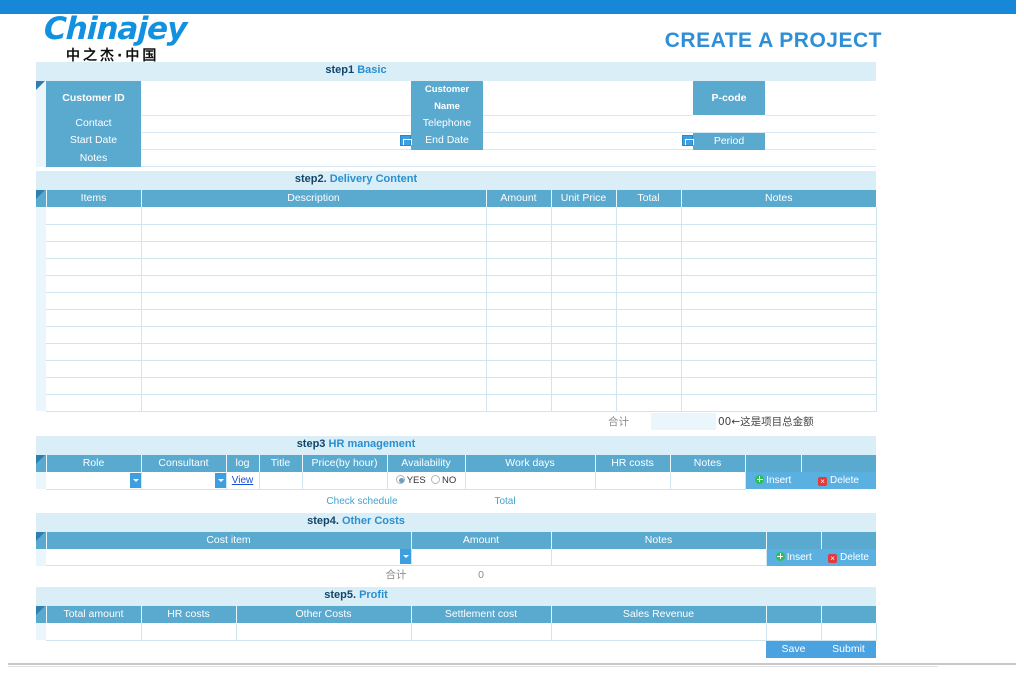 The width and height of the screenshot is (1024, 674). I want to click on hr-costs-input, so click(633, 480).